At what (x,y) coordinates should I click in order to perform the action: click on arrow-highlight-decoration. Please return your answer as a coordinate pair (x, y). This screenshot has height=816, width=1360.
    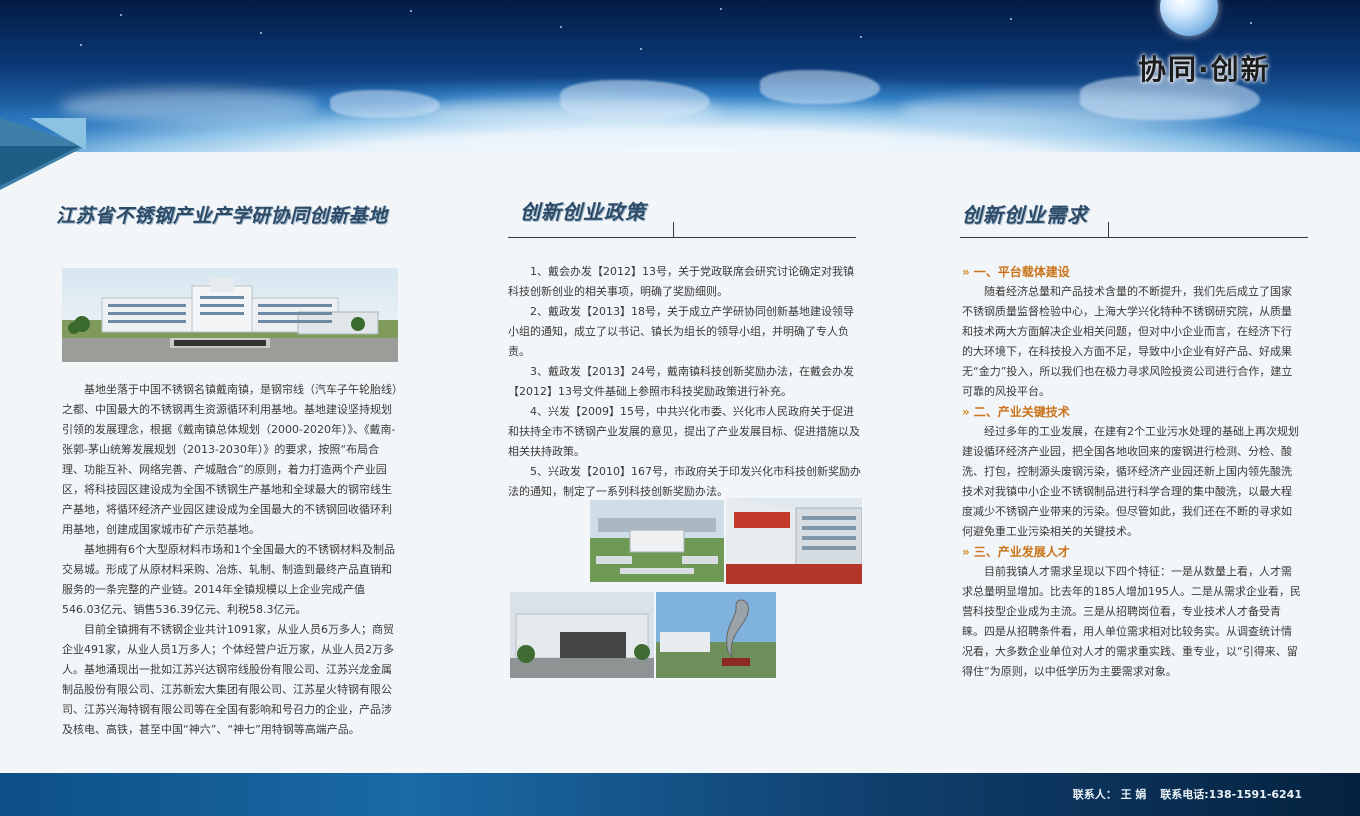
    Looking at the image, I should click on (58, 134).